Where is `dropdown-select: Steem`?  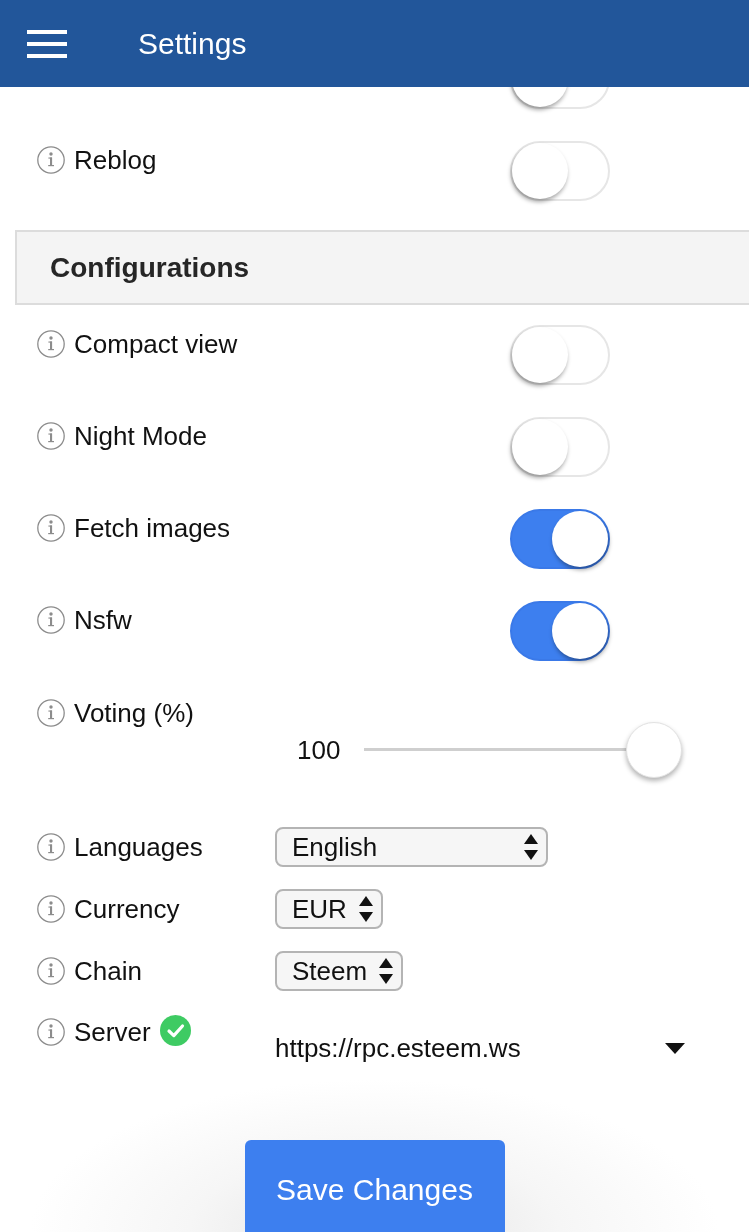
dropdown-select: Steem is located at coordinates (339, 971).